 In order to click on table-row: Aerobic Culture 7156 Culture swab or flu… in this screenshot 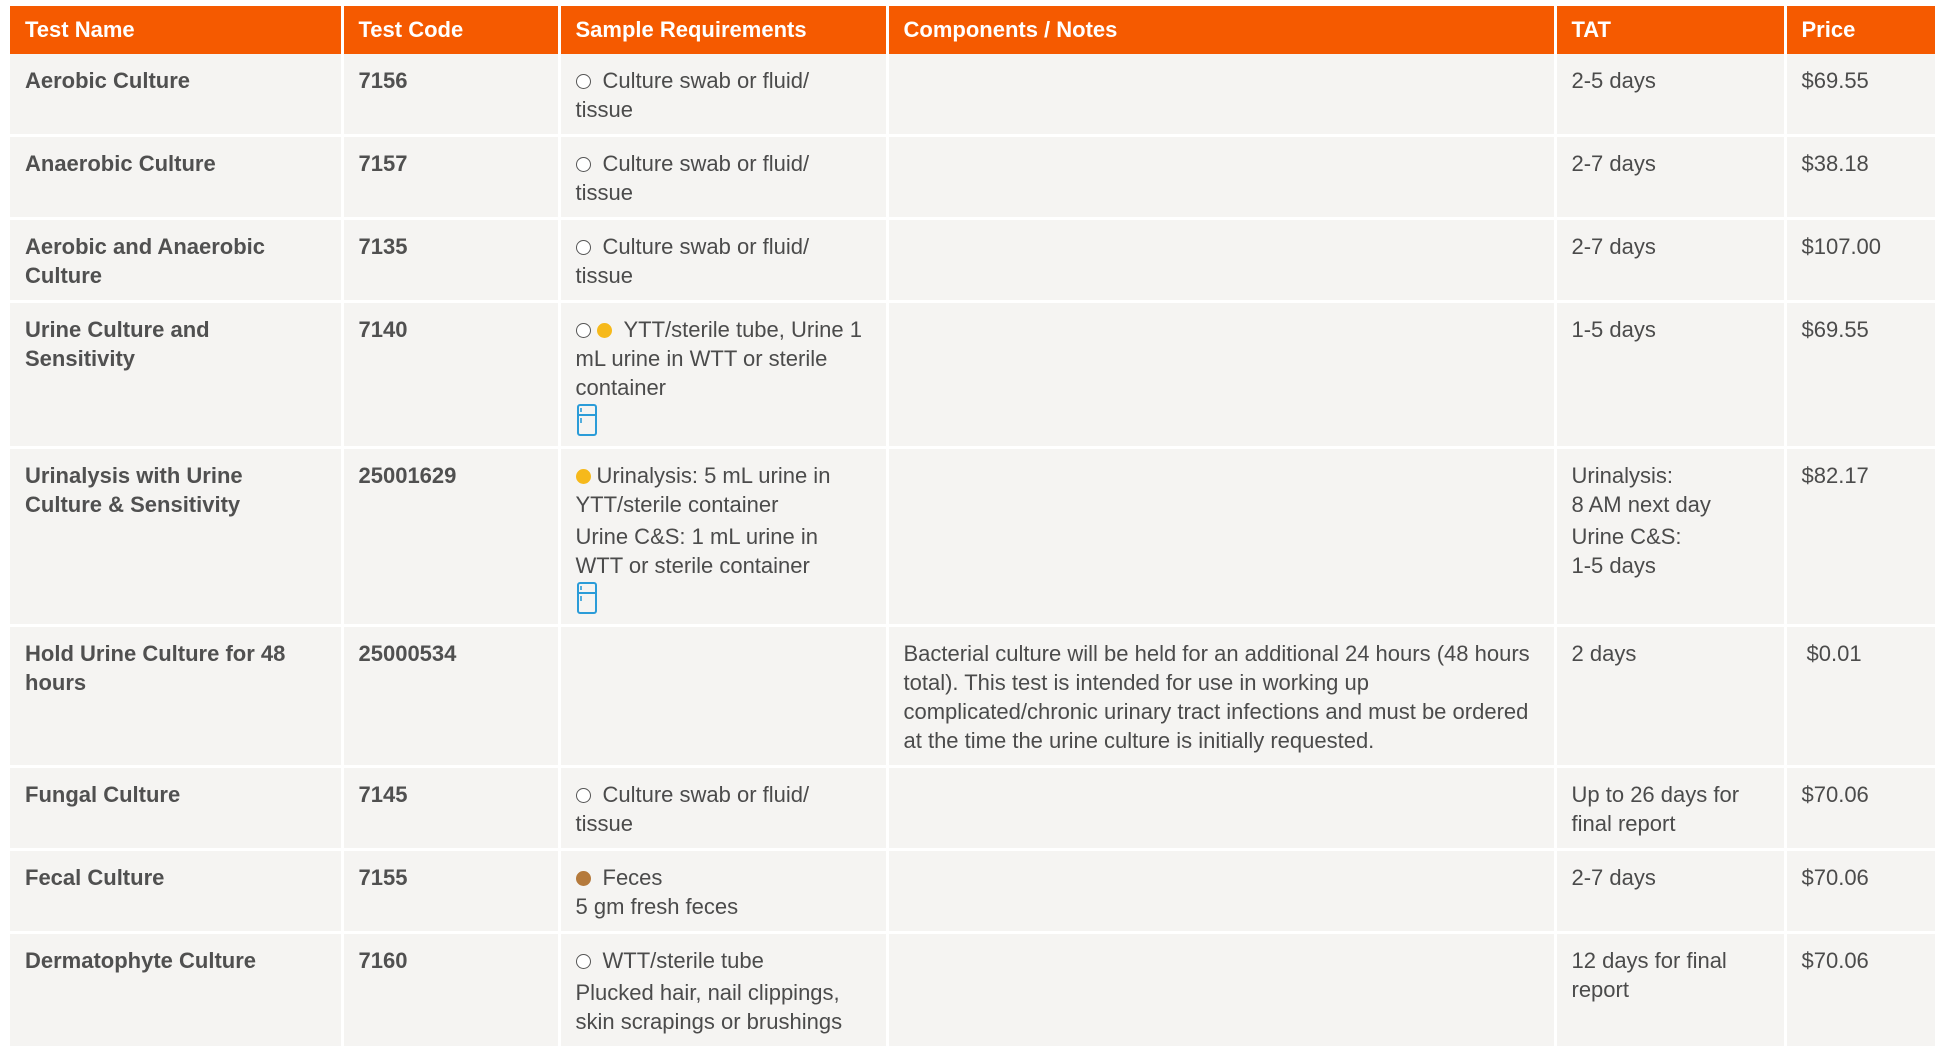, I will do `click(972, 95)`.